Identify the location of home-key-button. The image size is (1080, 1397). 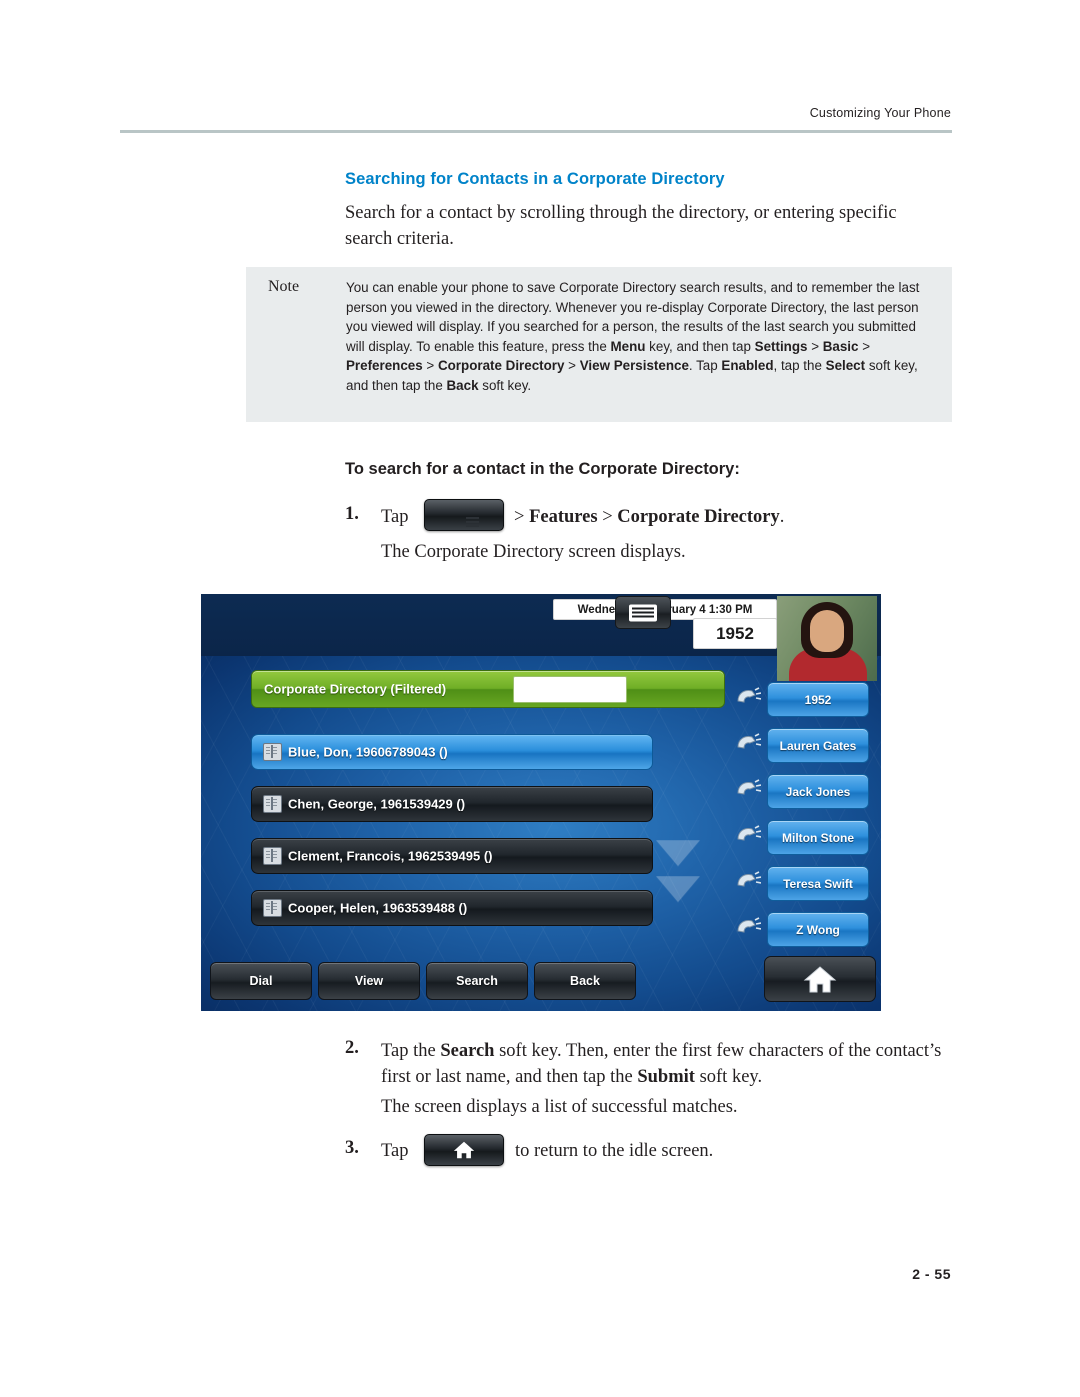
(820, 979).